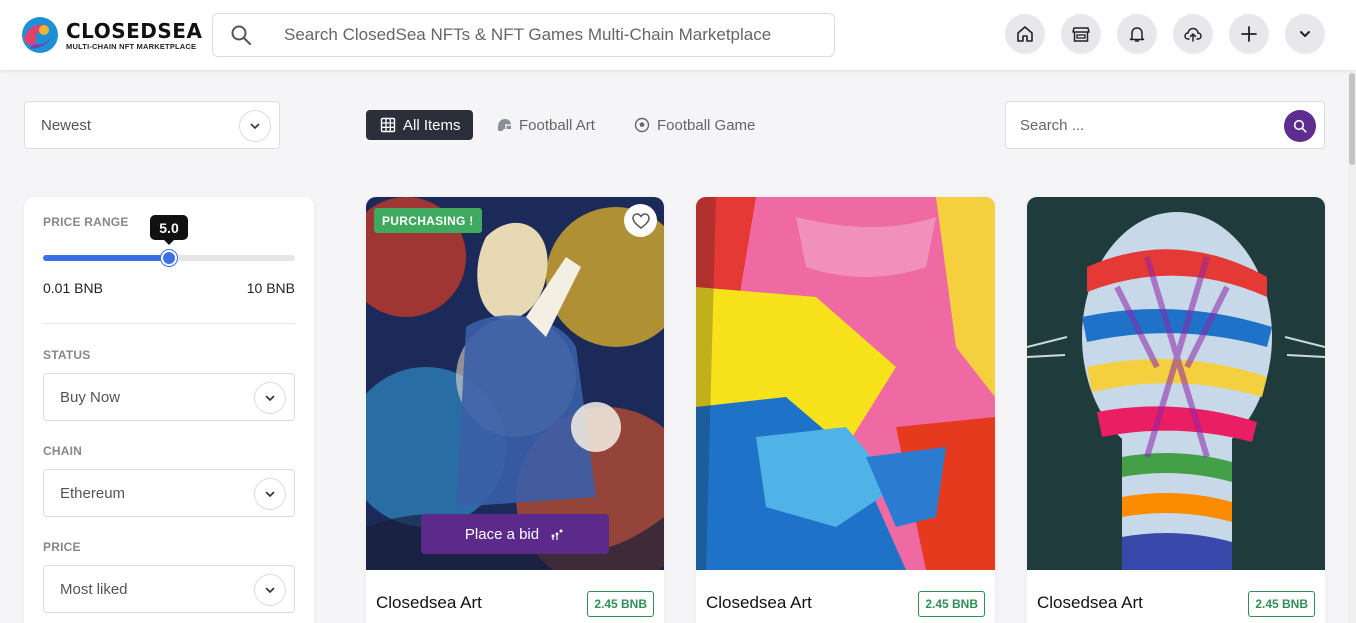  Describe the element at coordinates (1352, 119) in the screenshot. I see `scrollbar-thumb` at that location.